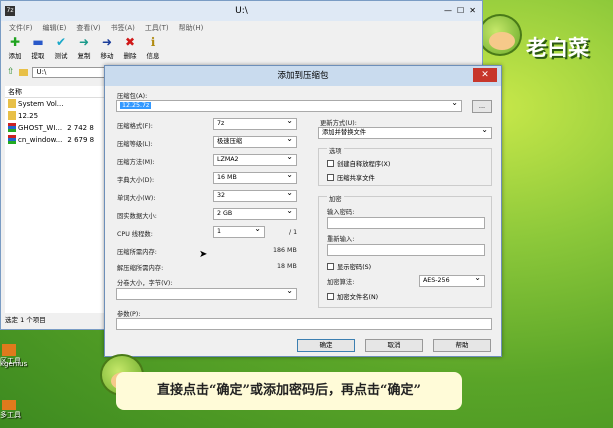 The image size is (613, 428). I want to click on format-select: 7z, so click(255, 123).